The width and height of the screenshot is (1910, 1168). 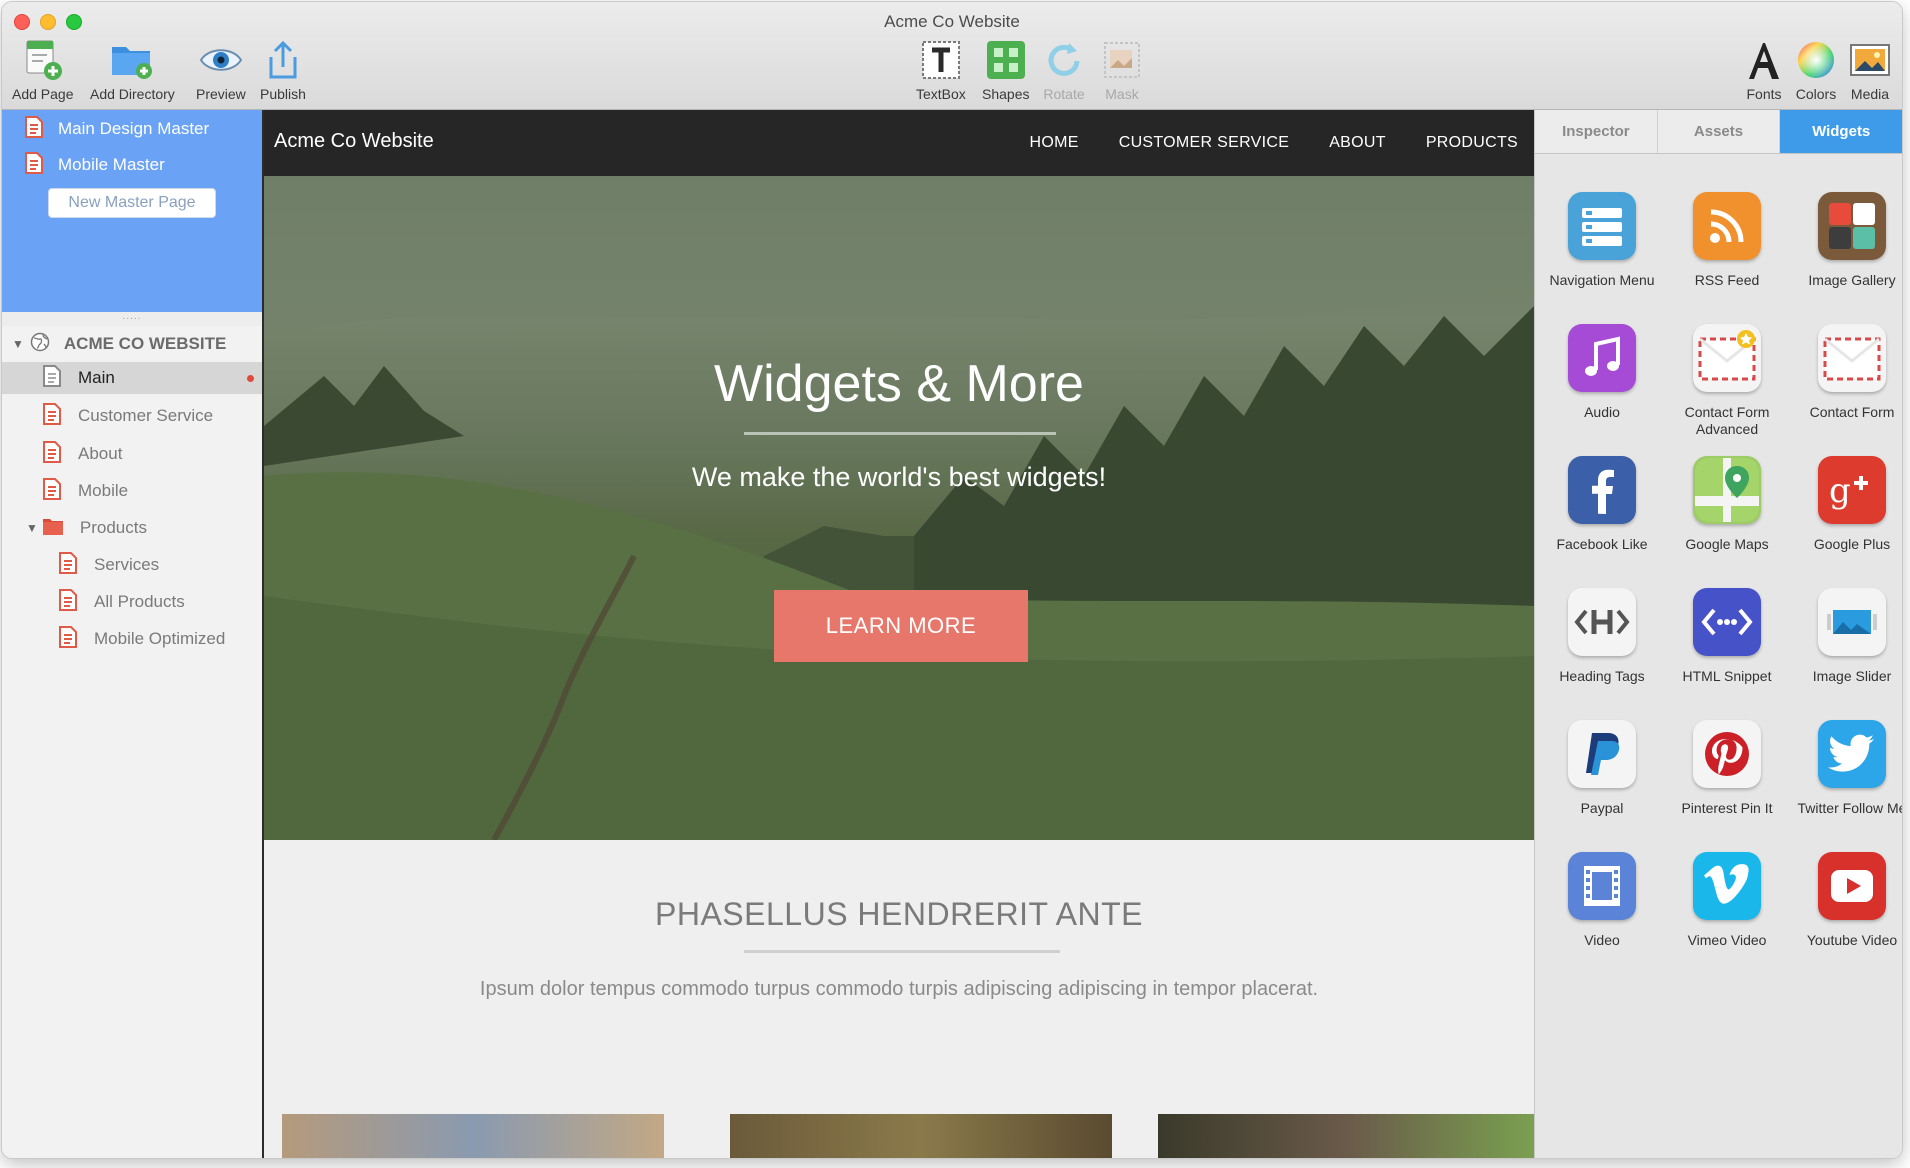 What do you see at coordinates (1204, 143) in the screenshot?
I see `nav-link-customer-service: CUSTOMER SERVICE` at bounding box center [1204, 143].